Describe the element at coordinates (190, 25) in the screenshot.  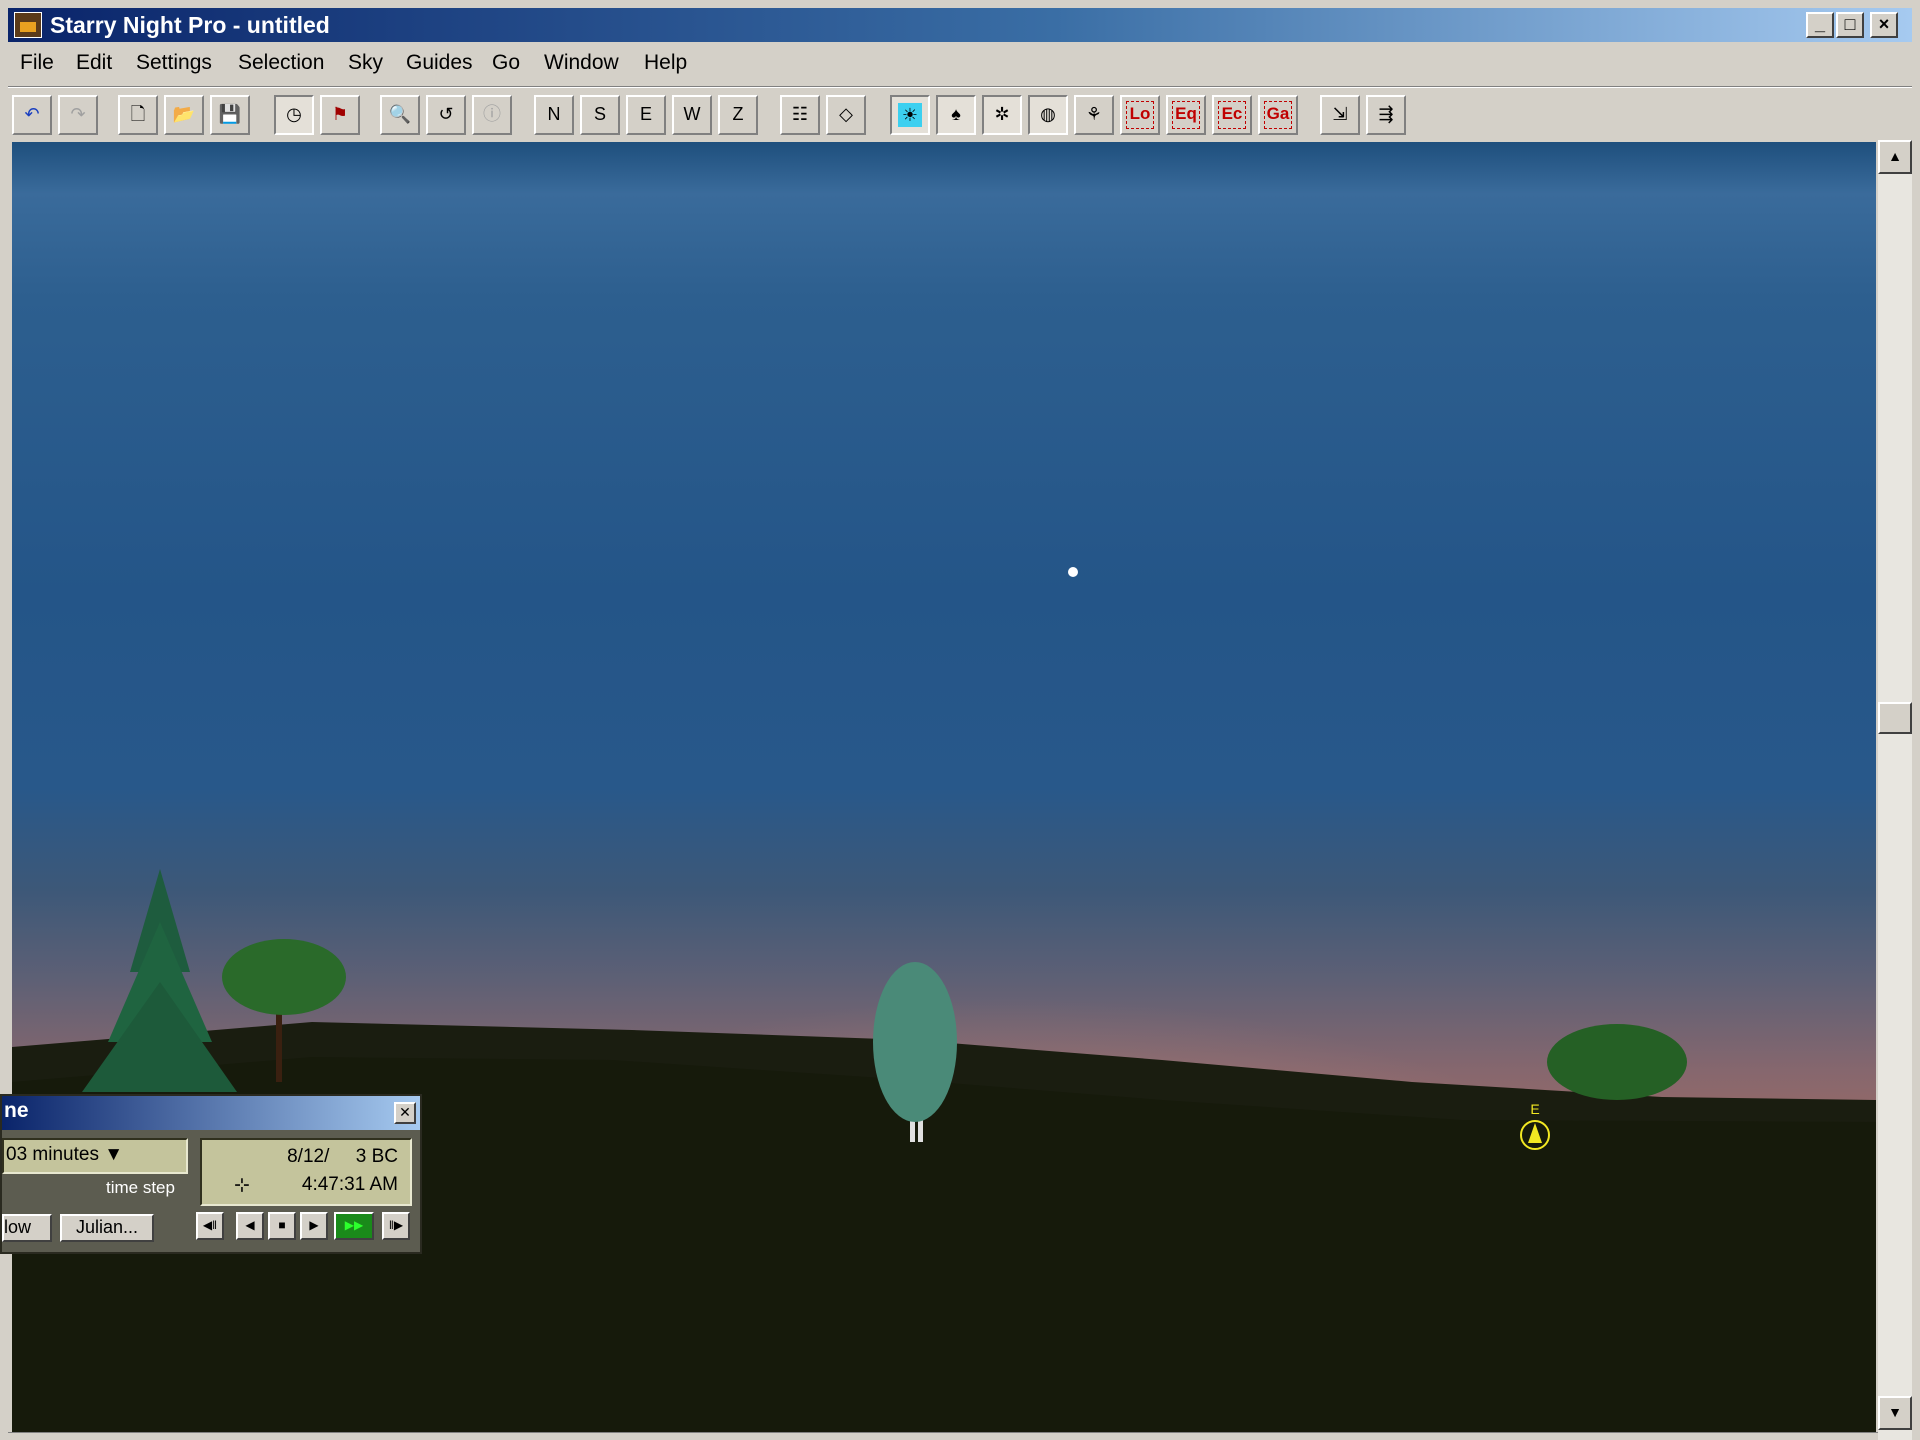
I see `window-title: Starry Night Pro - untitled` at that location.